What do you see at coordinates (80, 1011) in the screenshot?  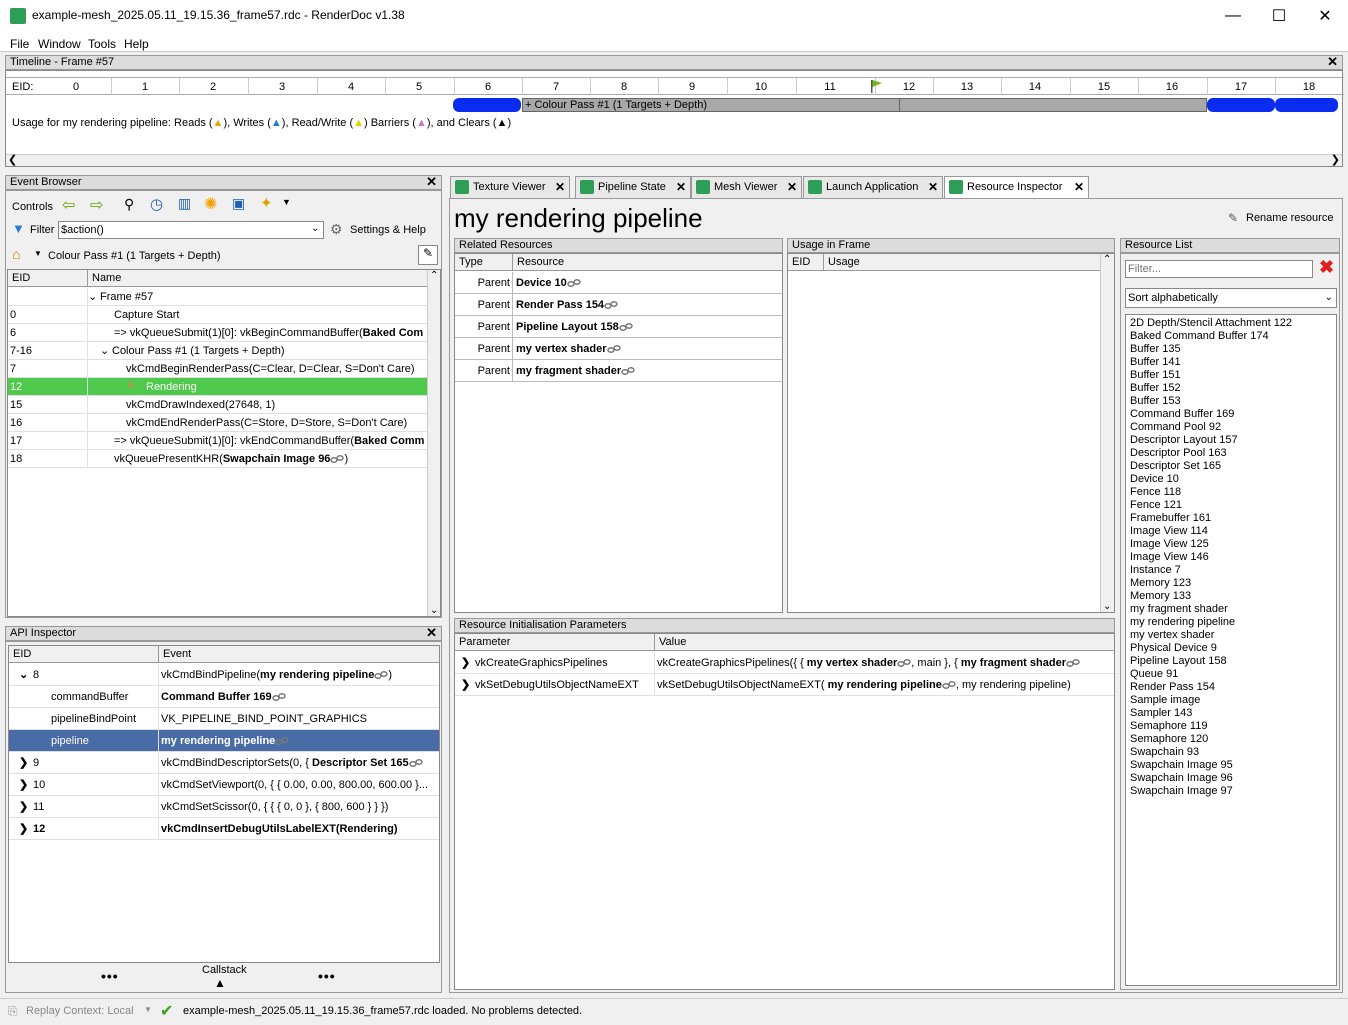 I see `replay-context: Replay Context: Local` at bounding box center [80, 1011].